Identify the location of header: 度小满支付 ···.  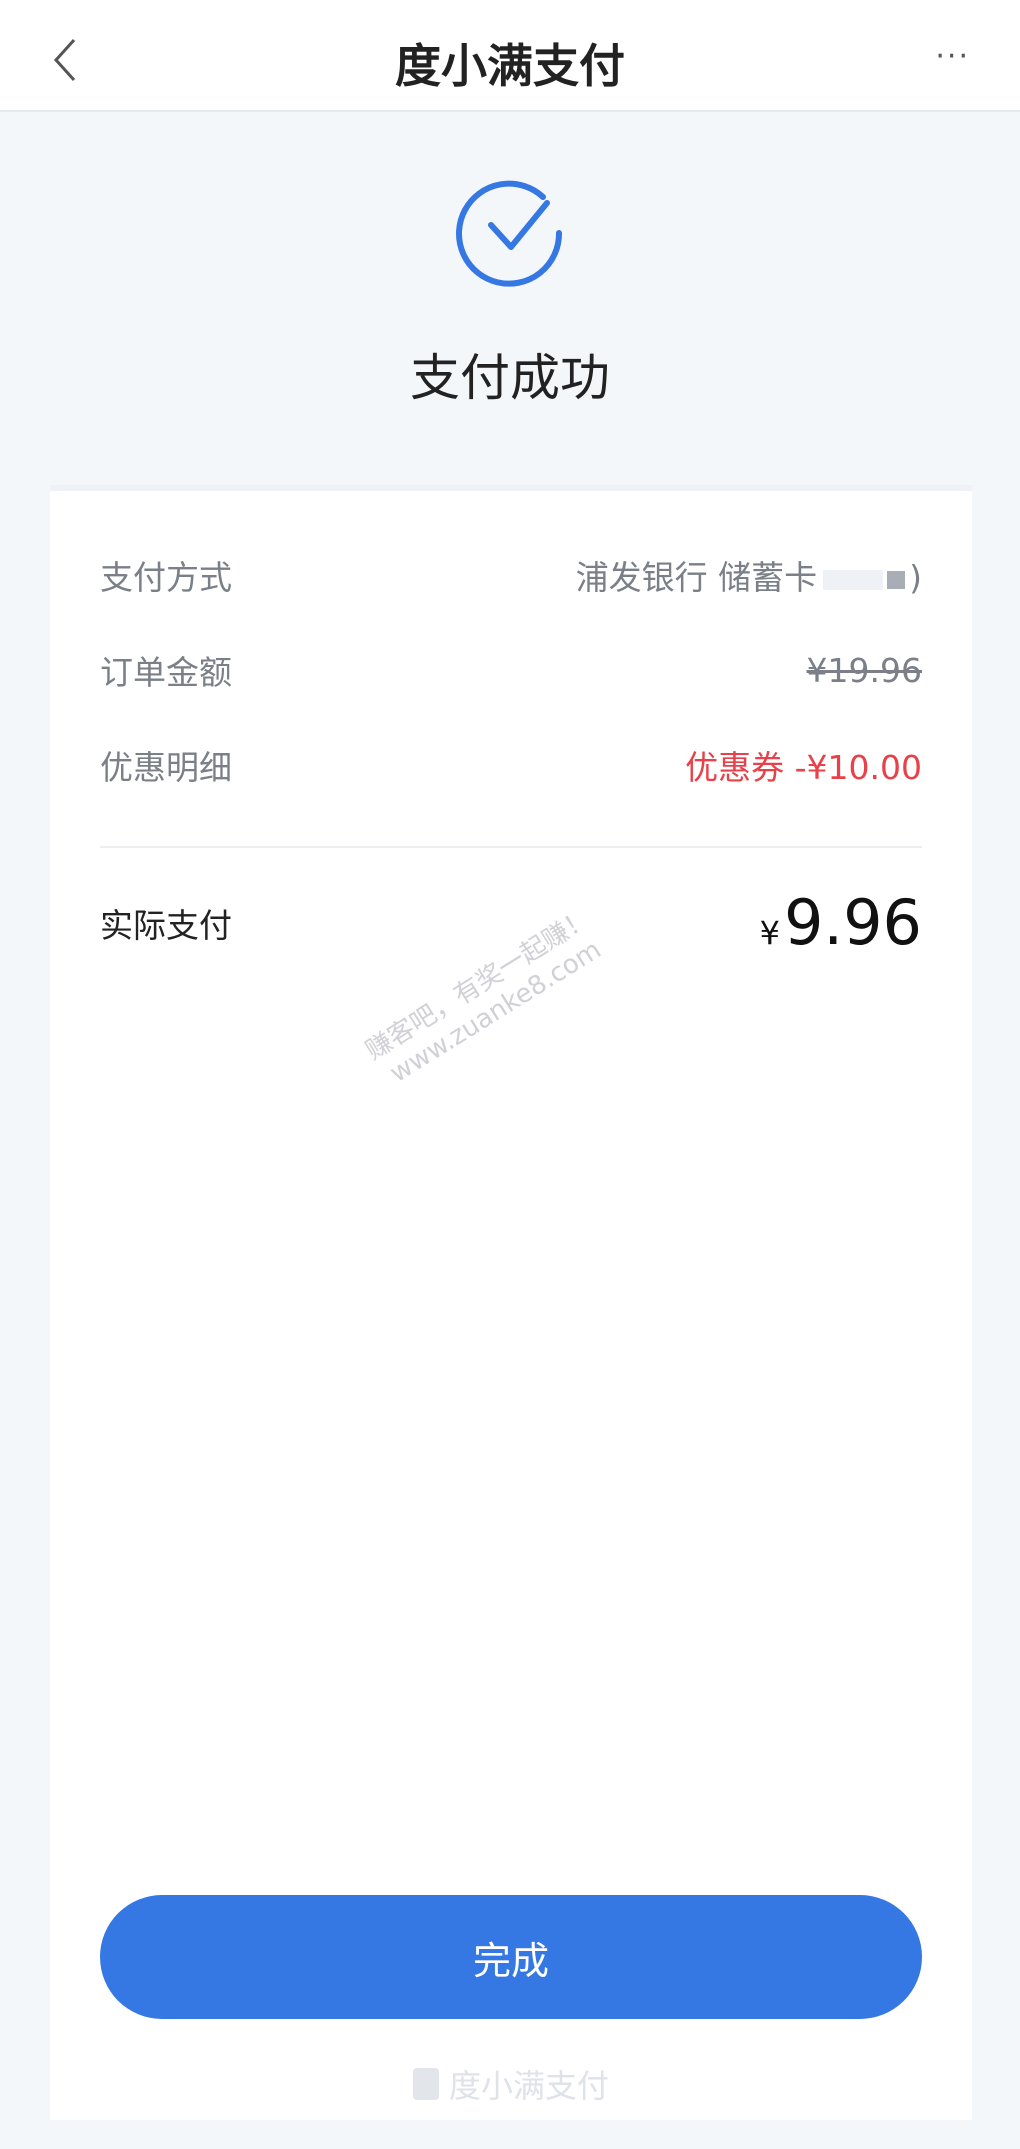
(510, 56).